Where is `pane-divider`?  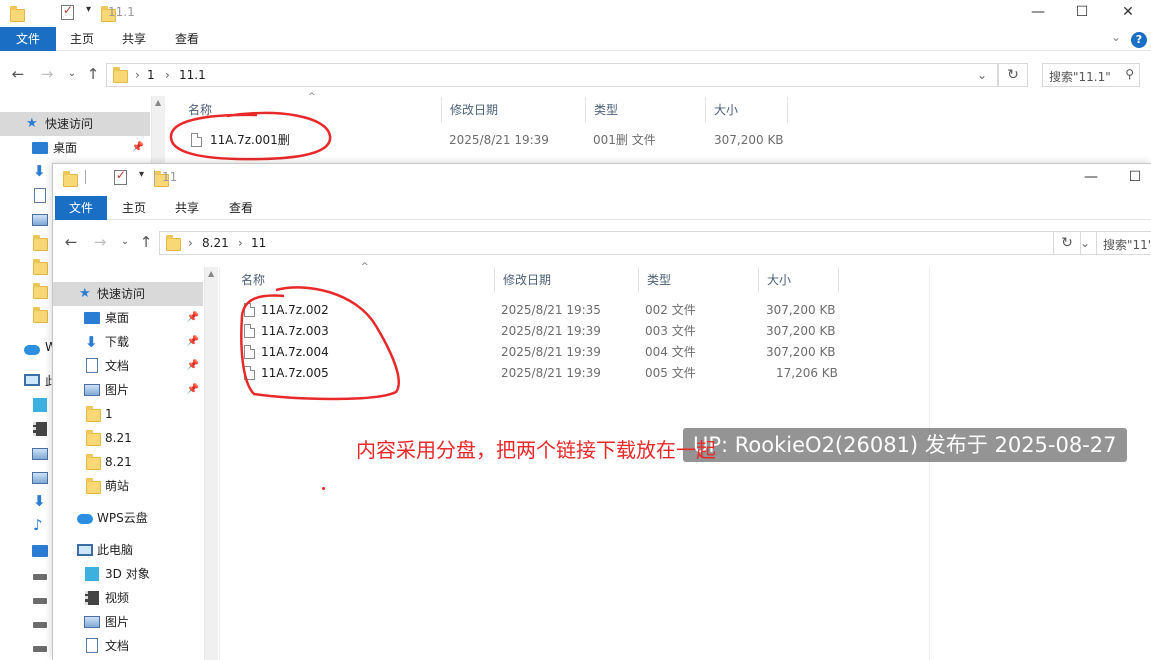
pane-divider is located at coordinates (219, 463).